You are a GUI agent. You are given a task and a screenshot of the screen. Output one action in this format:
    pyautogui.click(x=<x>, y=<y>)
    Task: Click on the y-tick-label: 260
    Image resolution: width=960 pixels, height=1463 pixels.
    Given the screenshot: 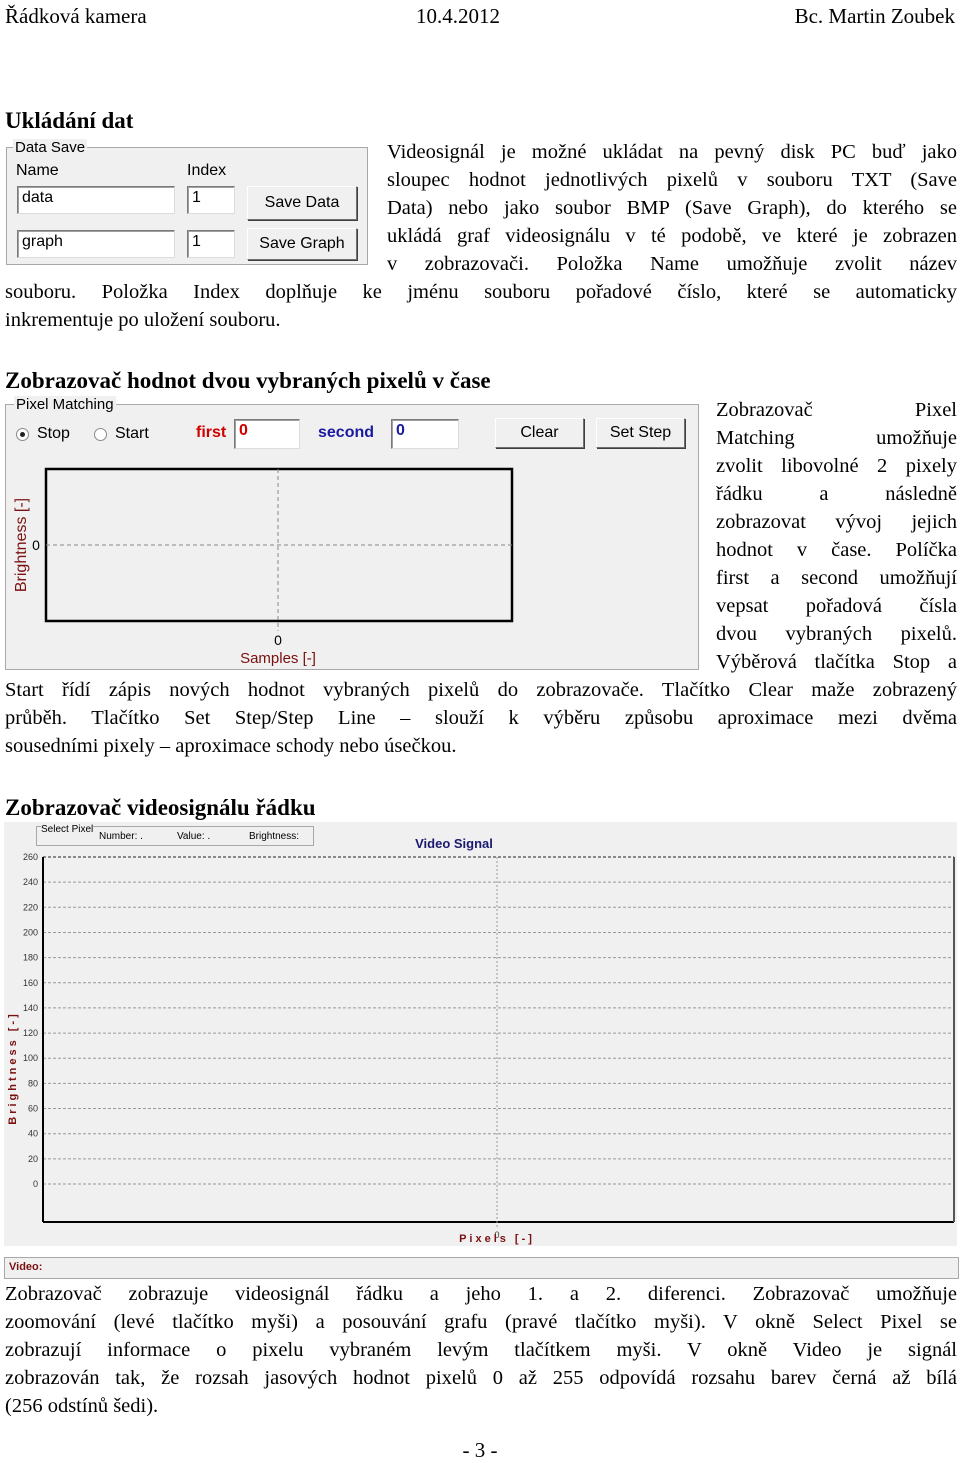 What is the action you would take?
    pyautogui.click(x=30, y=857)
    